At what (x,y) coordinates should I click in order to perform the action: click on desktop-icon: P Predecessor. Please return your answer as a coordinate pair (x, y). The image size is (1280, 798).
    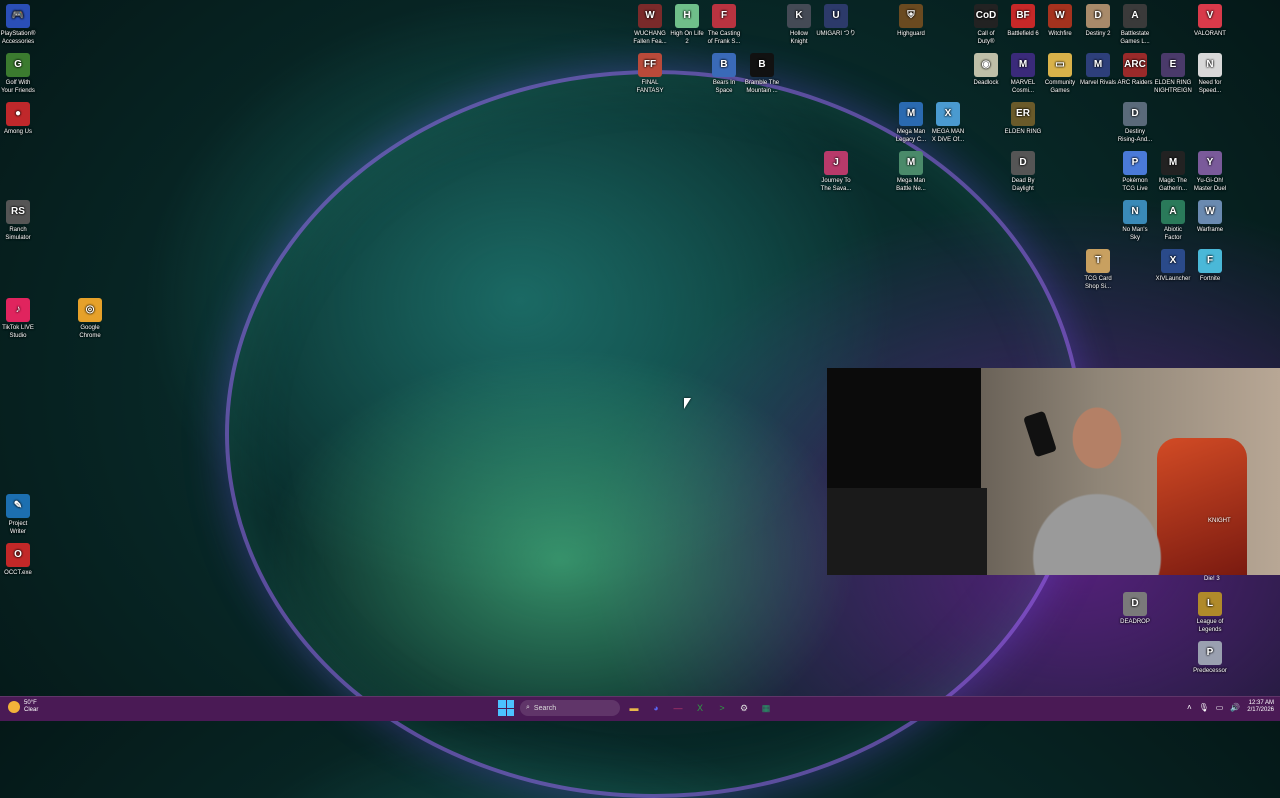
    Looking at the image, I should click on (1210, 658).